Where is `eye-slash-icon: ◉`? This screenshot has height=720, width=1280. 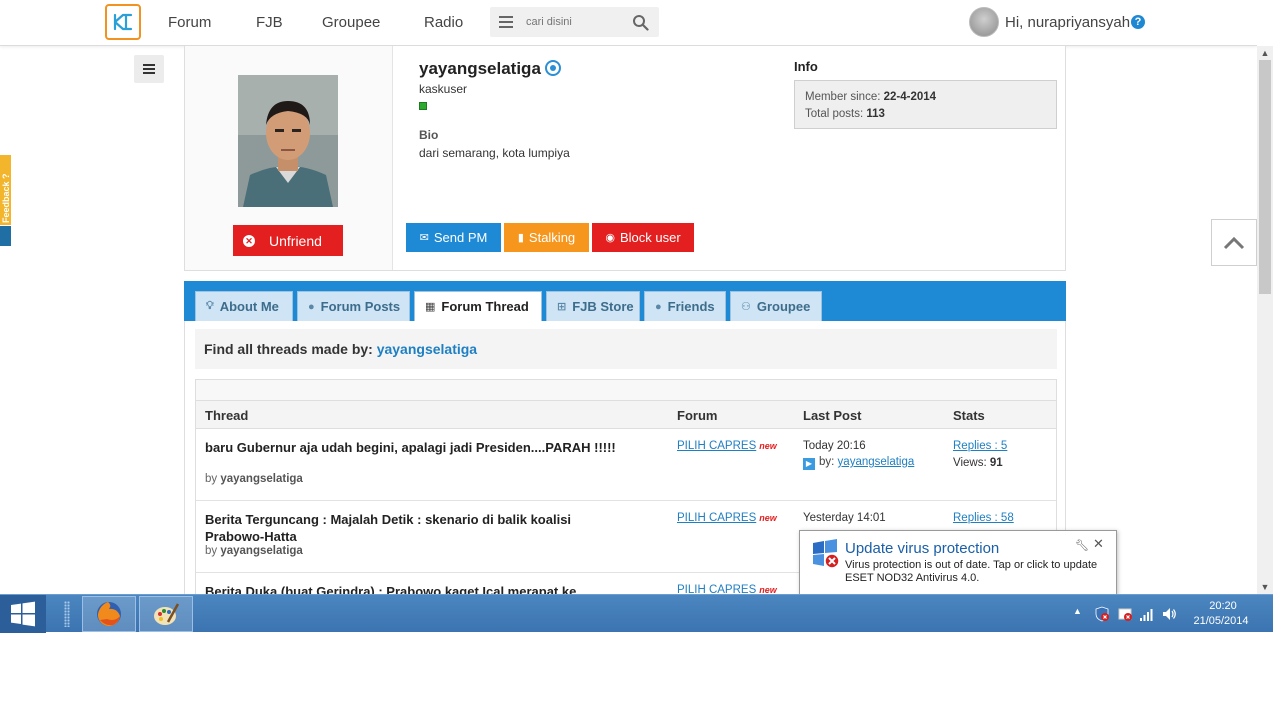 eye-slash-icon: ◉ is located at coordinates (610, 238).